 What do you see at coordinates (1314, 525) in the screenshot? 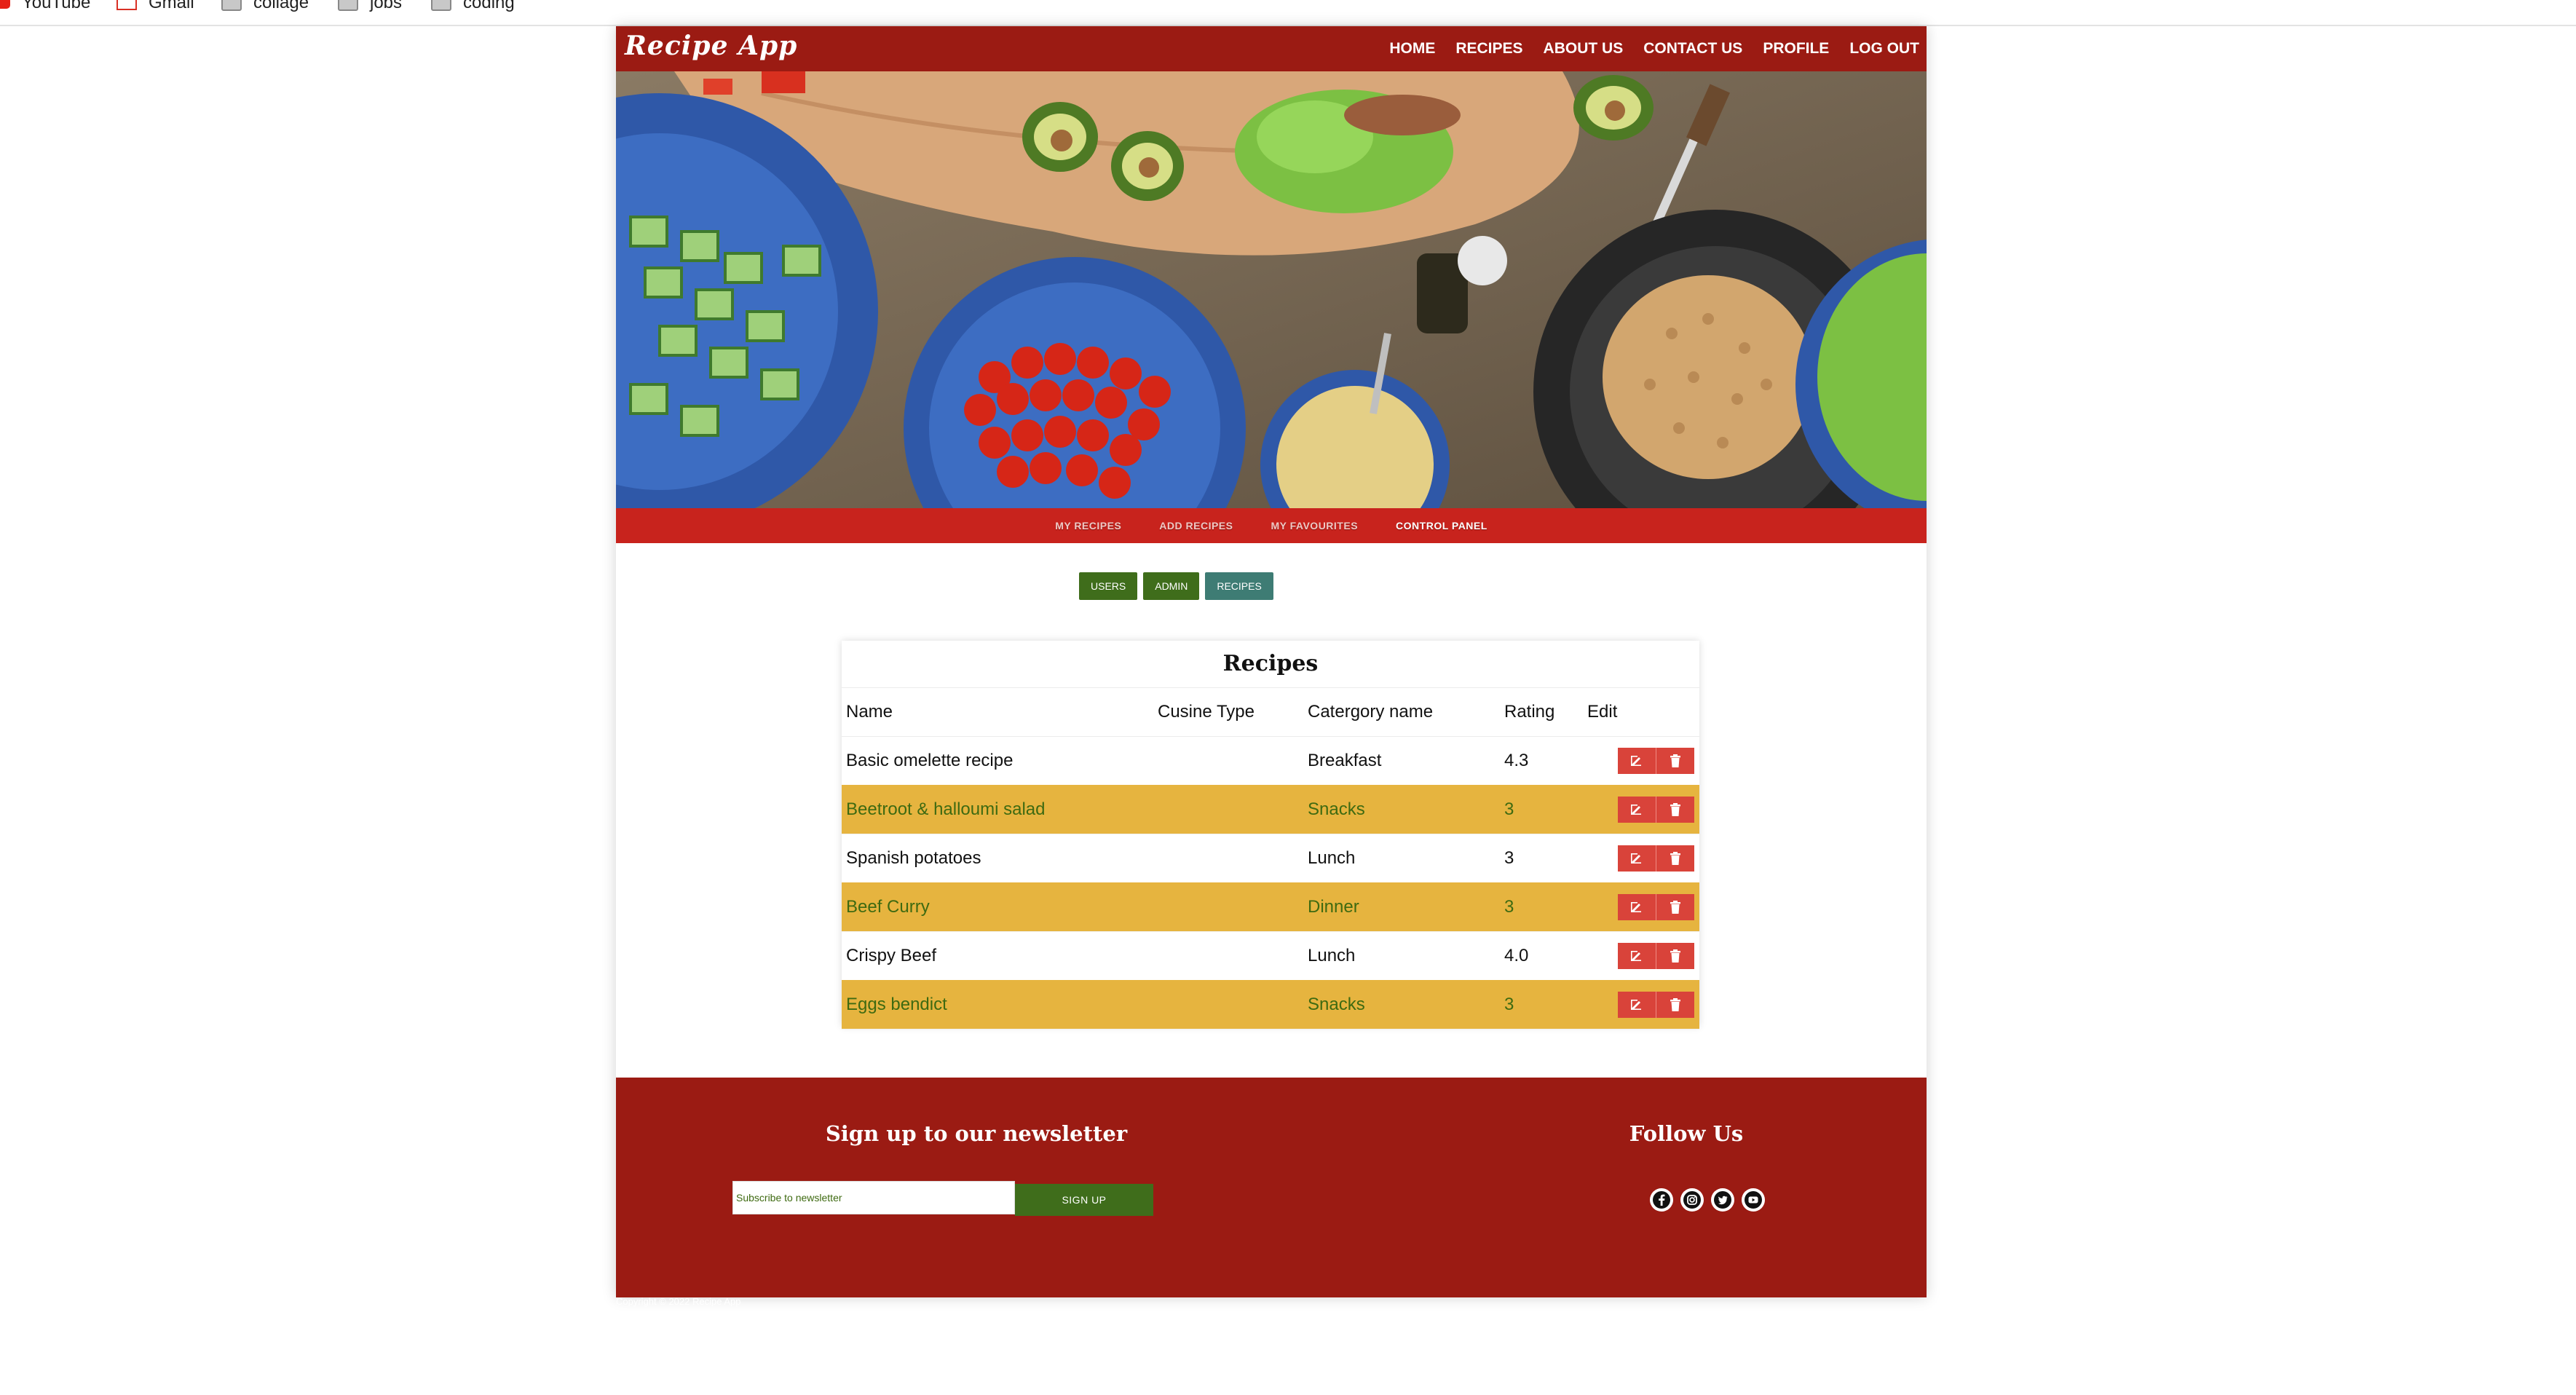
I see `subnav-my-favourites: MY FAVOURITES` at bounding box center [1314, 525].